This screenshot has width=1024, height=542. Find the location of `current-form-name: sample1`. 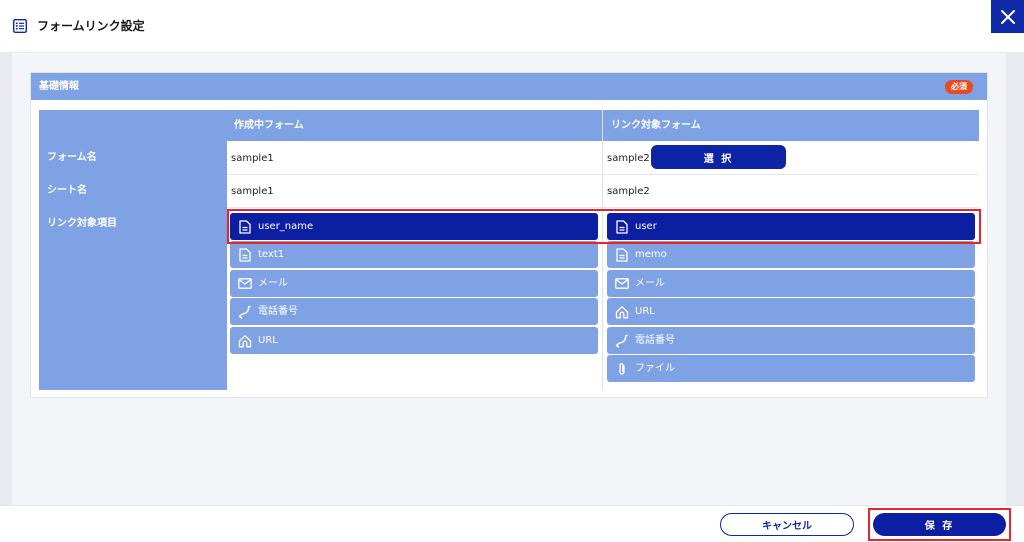

current-form-name: sample1 is located at coordinates (252, 158).